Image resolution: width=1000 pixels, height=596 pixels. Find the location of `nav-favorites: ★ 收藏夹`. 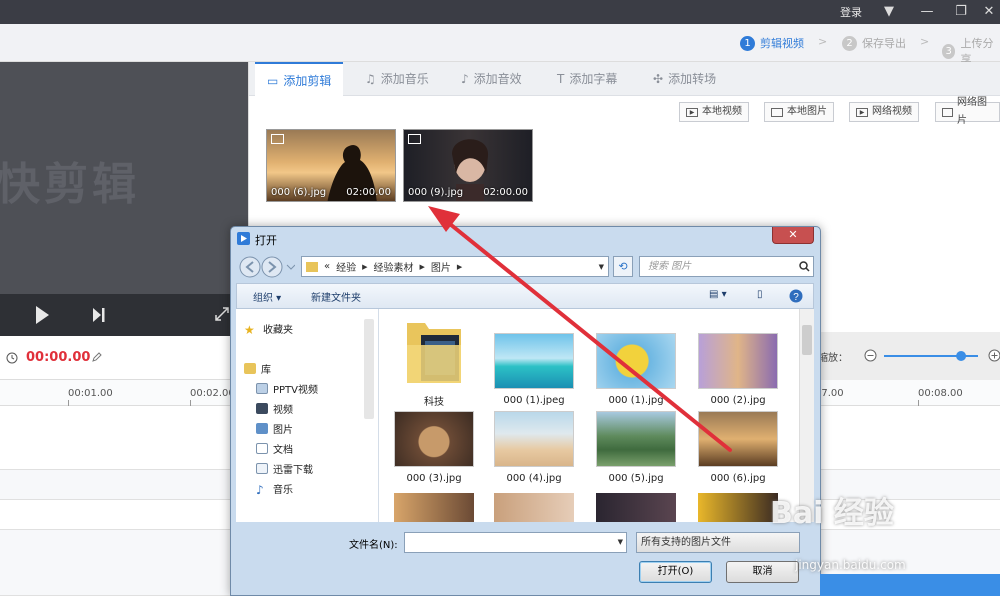

nav-favorites: ★ 收藏夹 is located at coordinates (268, 329).